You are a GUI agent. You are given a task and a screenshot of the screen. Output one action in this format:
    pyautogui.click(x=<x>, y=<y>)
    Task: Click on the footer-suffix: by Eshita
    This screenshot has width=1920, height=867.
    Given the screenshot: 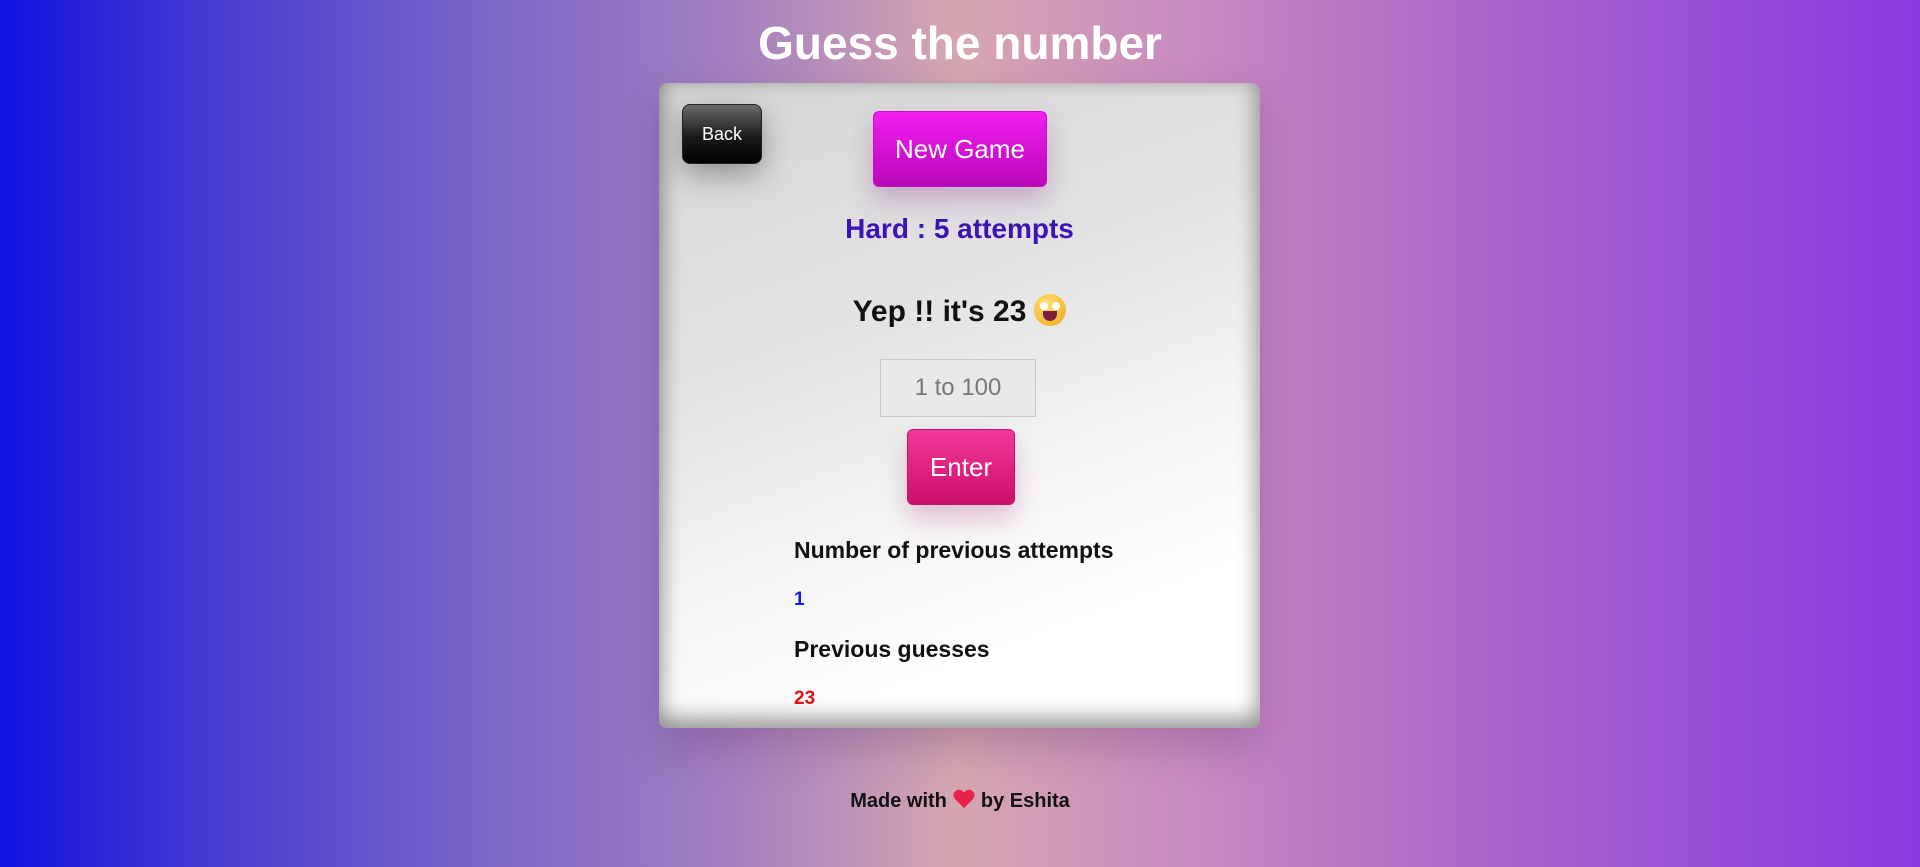 What is the action you would take?
    pyautogui.click(x=1025, y=801)
    